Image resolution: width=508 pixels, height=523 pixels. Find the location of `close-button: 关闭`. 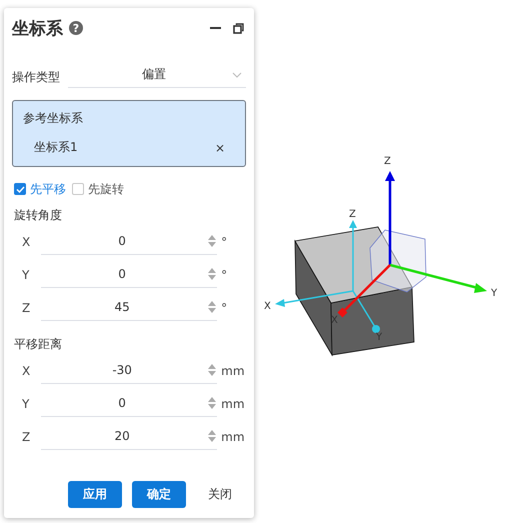

close-button: 关闭 is located at coordinates (221, 494).